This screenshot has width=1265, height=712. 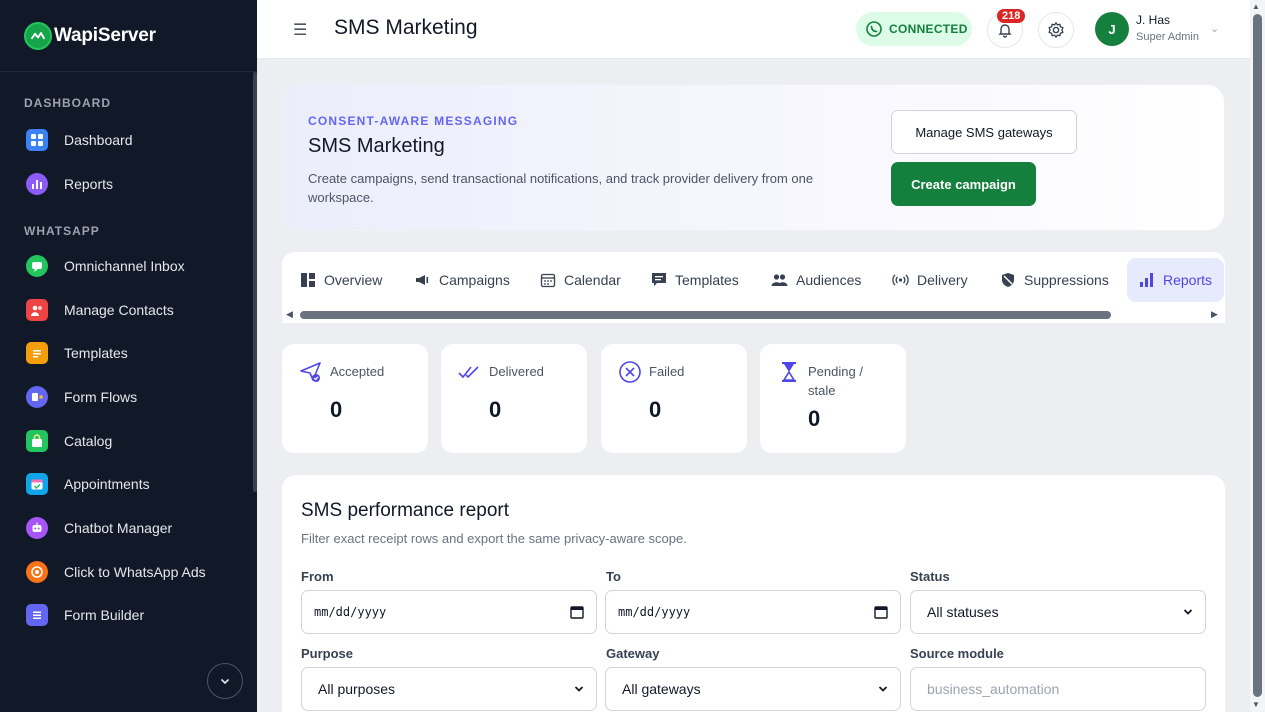 I want to click on sidebar-item-label: Catalog, so click(x=88, y=440).